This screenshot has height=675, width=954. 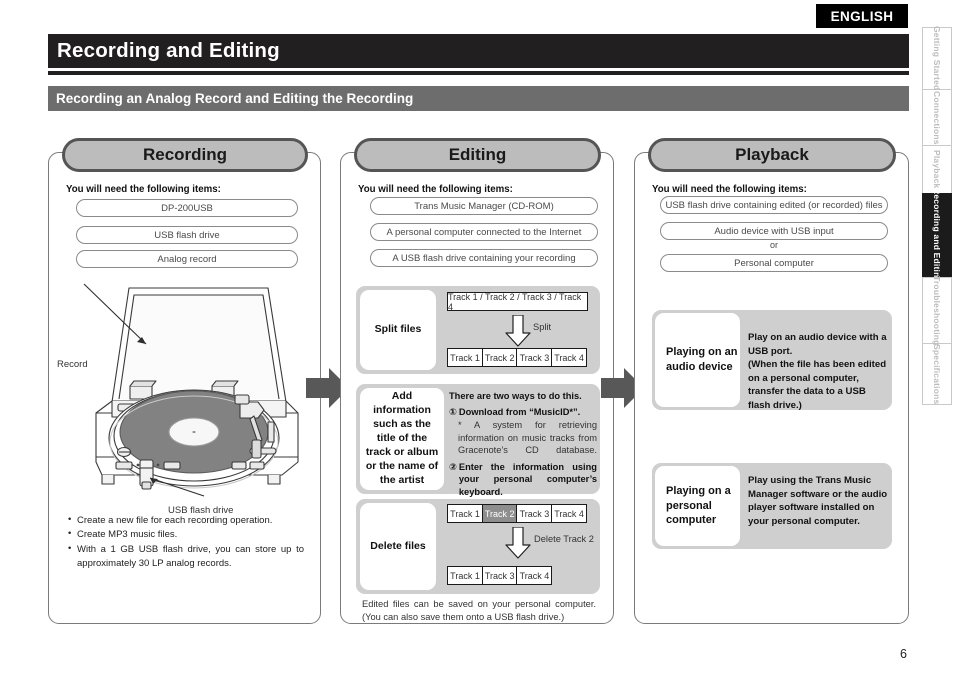 I want to click on page-title-bar: Recording and Editing, so click(x=478, y=51).